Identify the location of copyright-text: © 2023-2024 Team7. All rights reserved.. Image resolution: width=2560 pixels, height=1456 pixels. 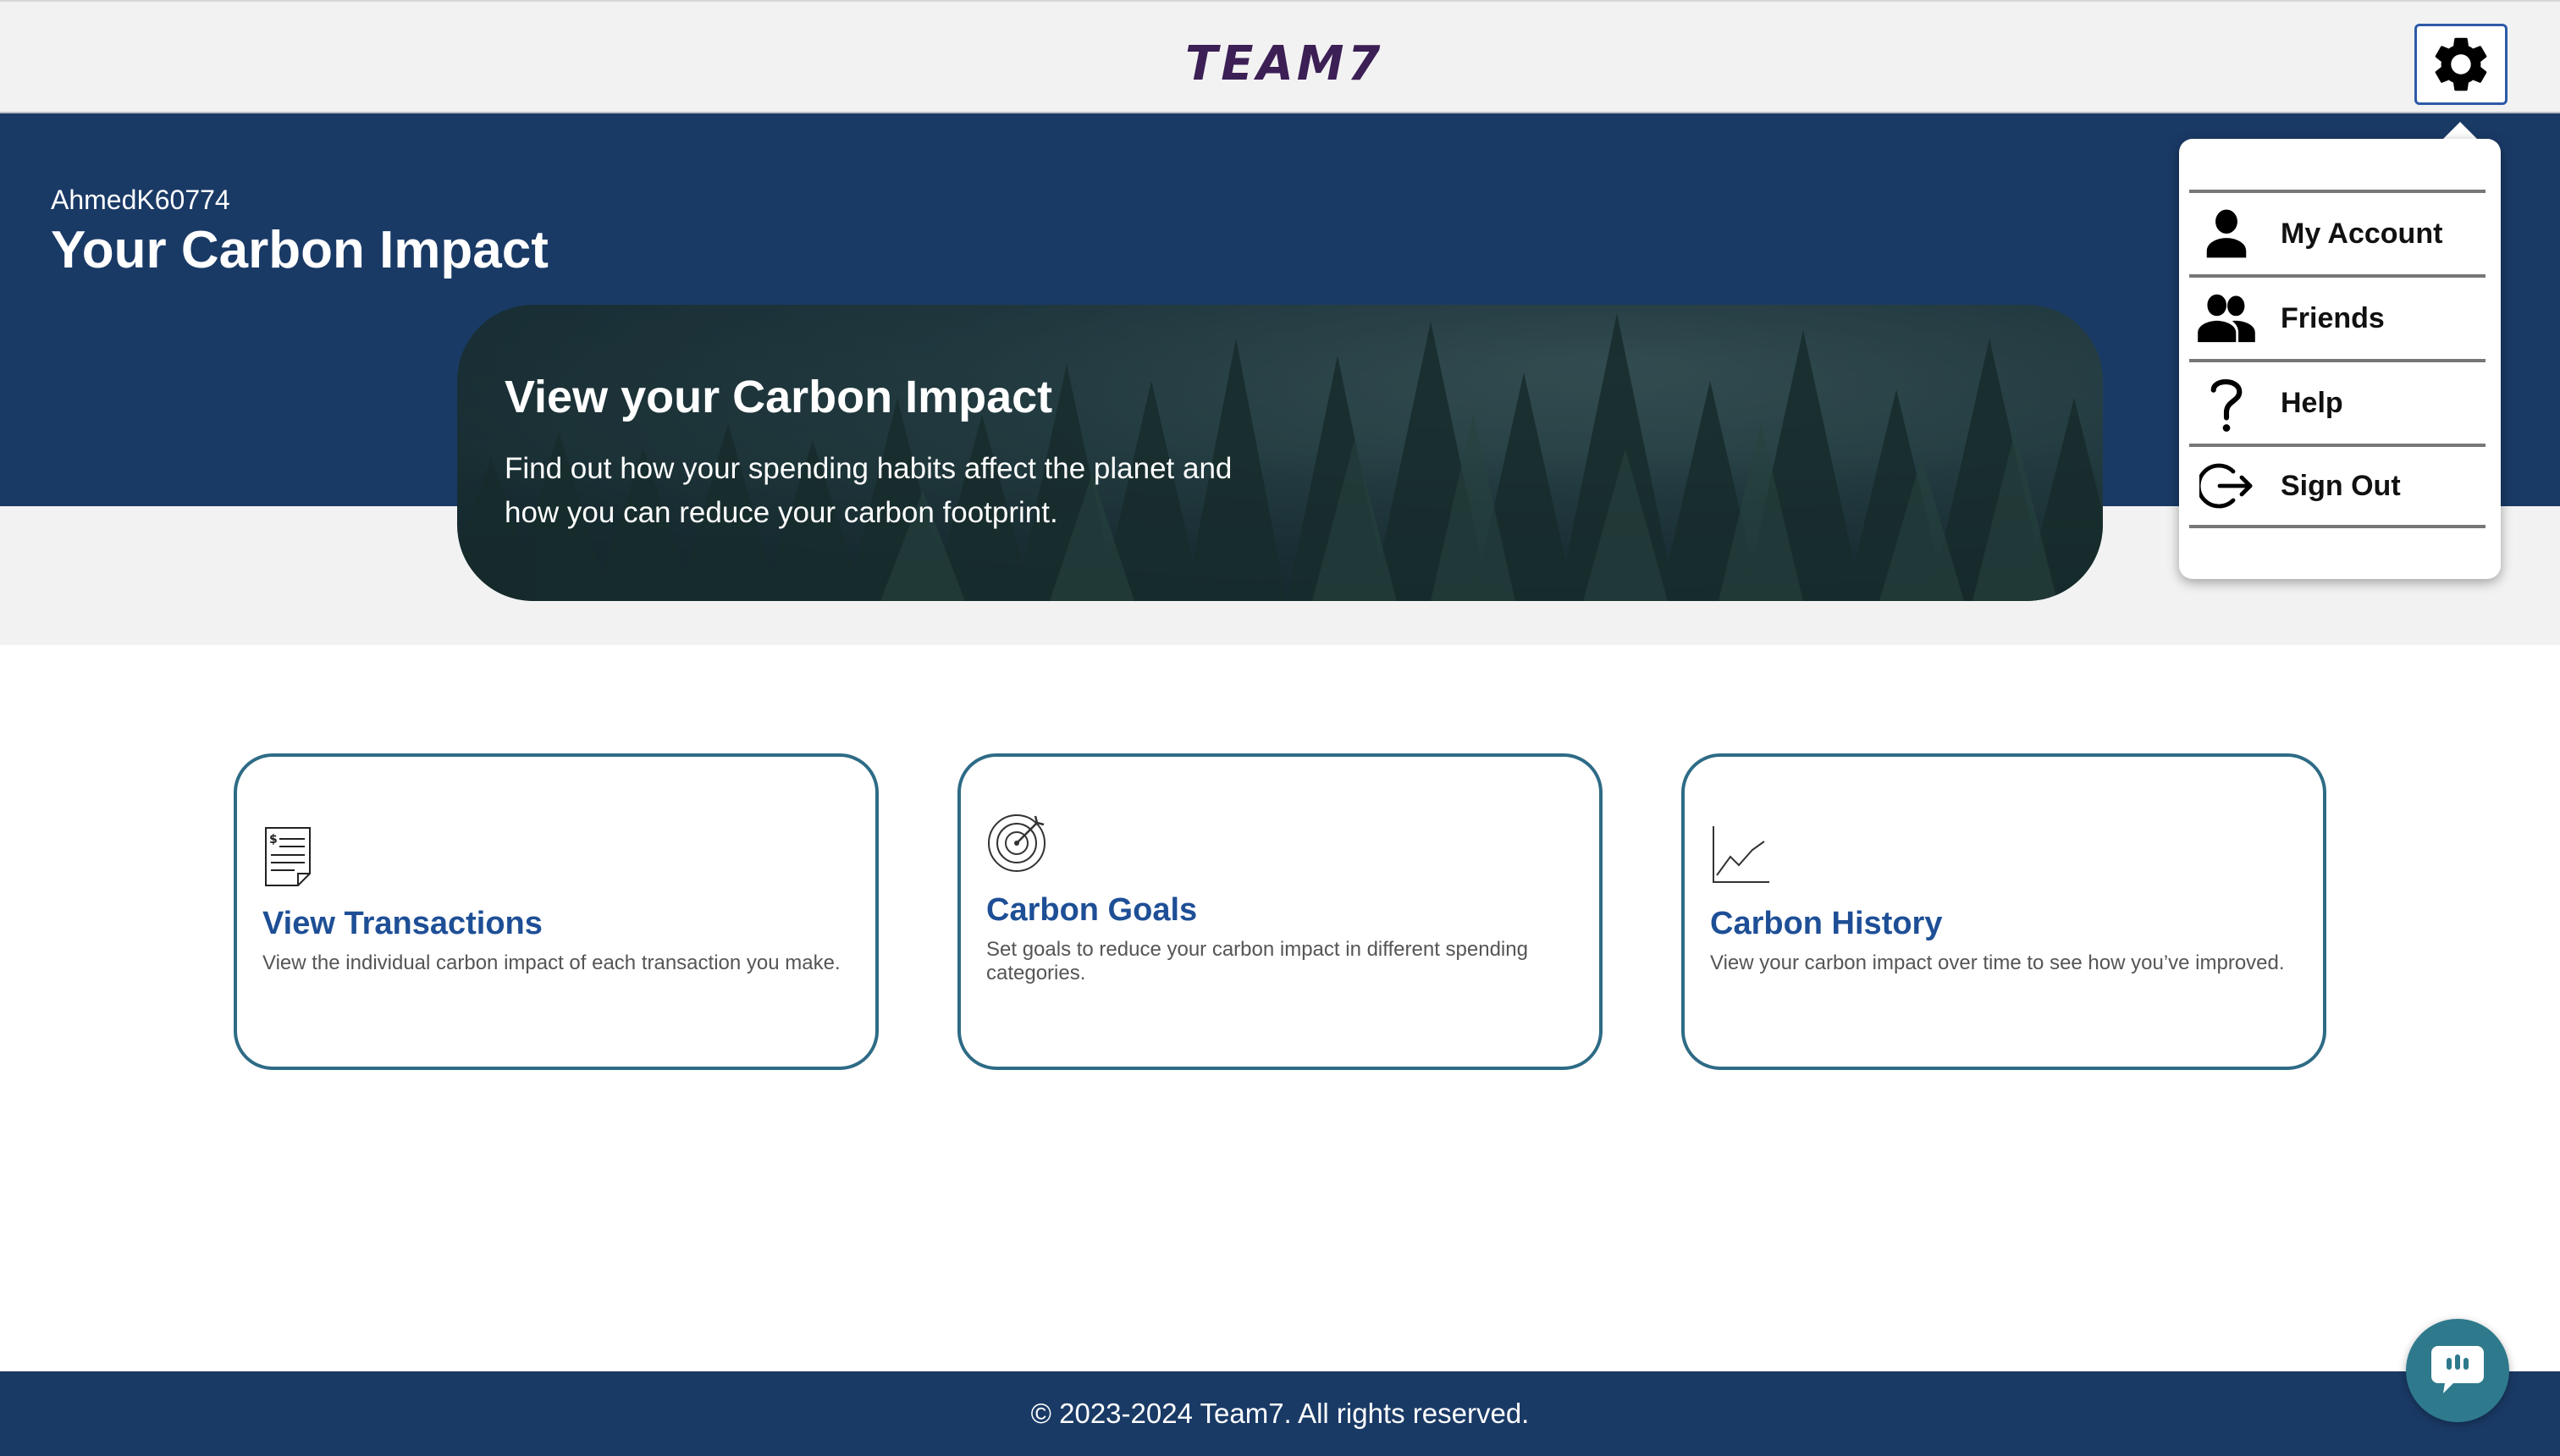
(1280, 1413).